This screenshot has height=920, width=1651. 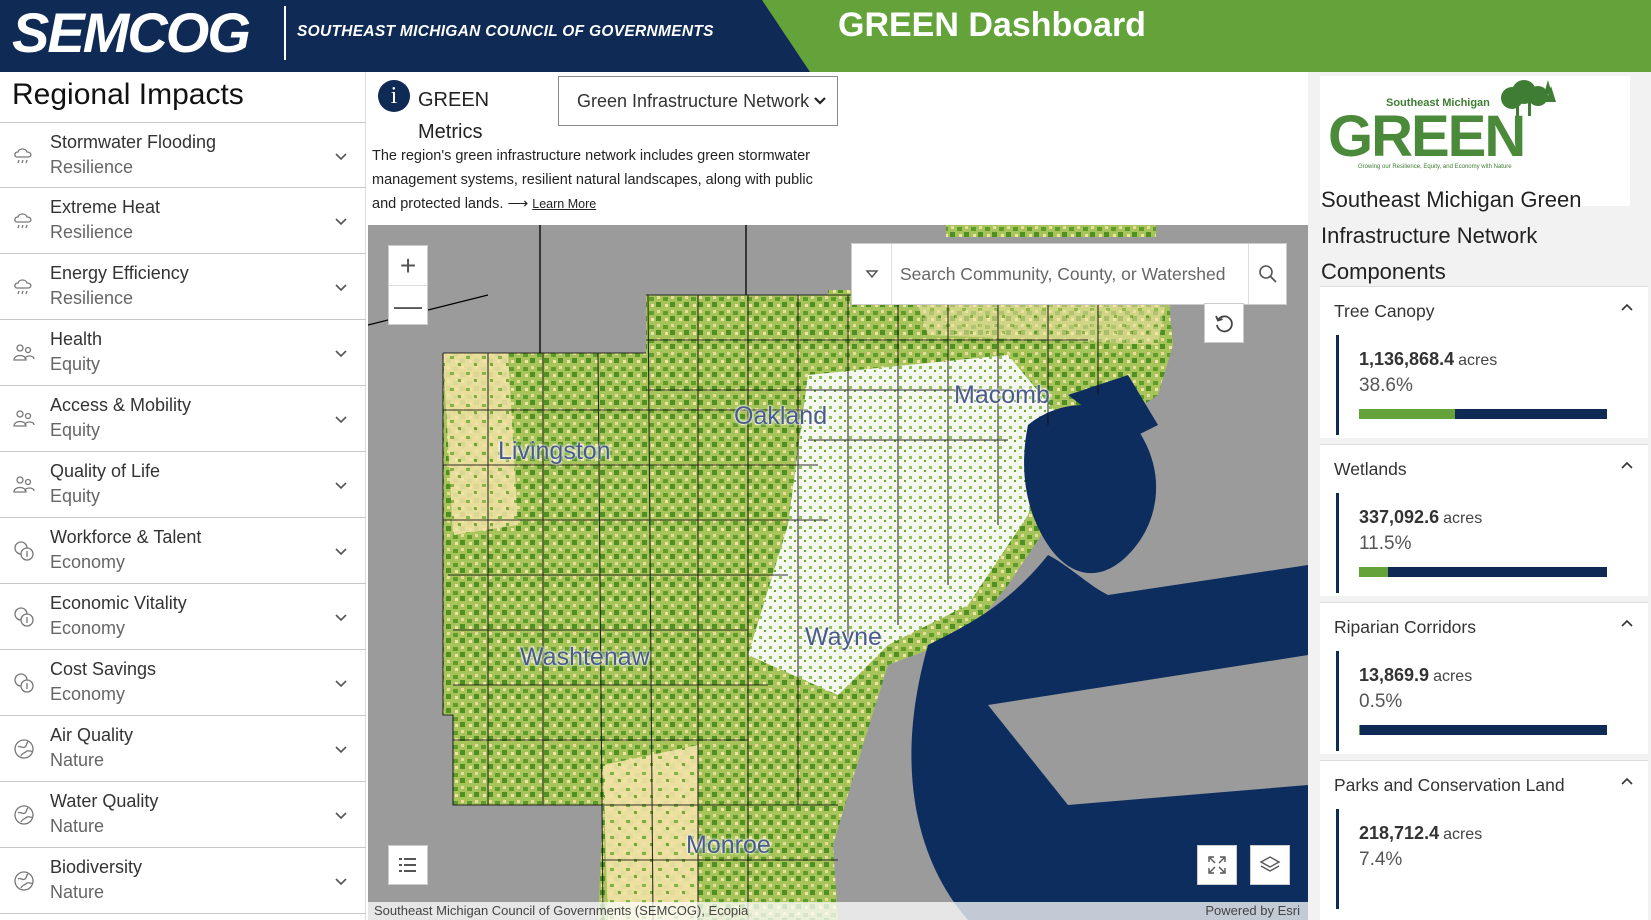 I want to click on search-button, so click(x=1267, y=274).